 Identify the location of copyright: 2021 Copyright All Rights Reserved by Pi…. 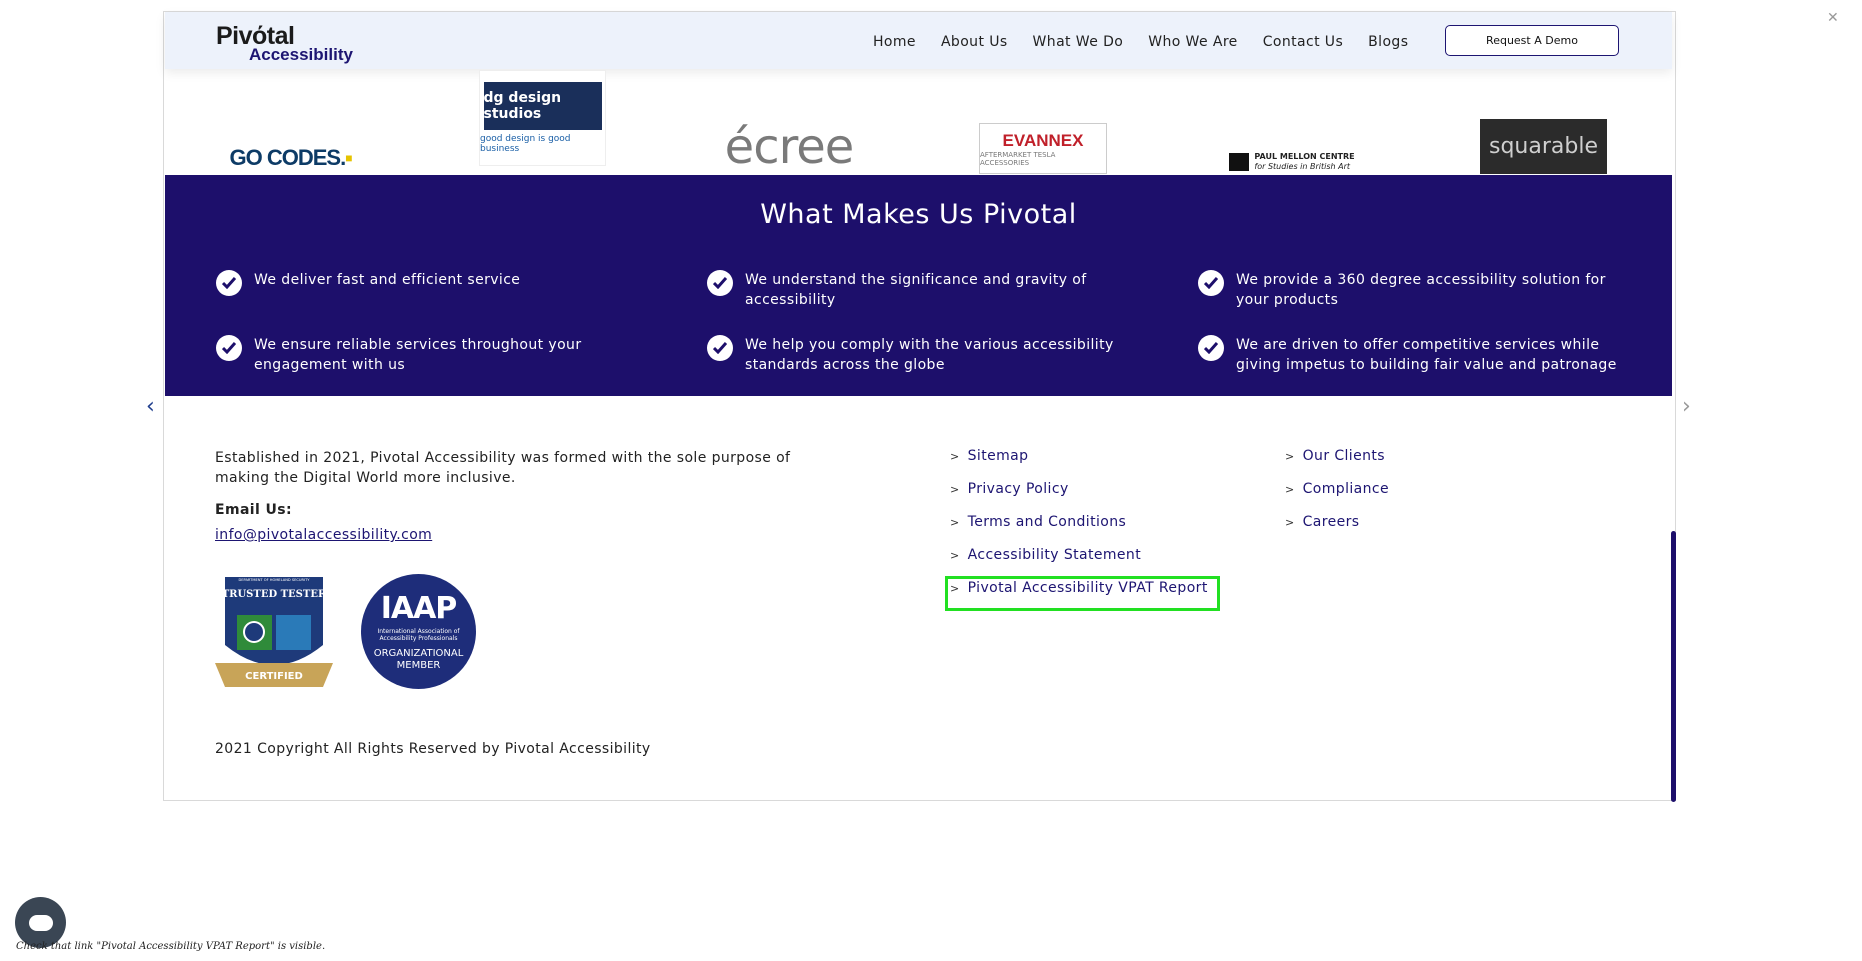
(433, 749).